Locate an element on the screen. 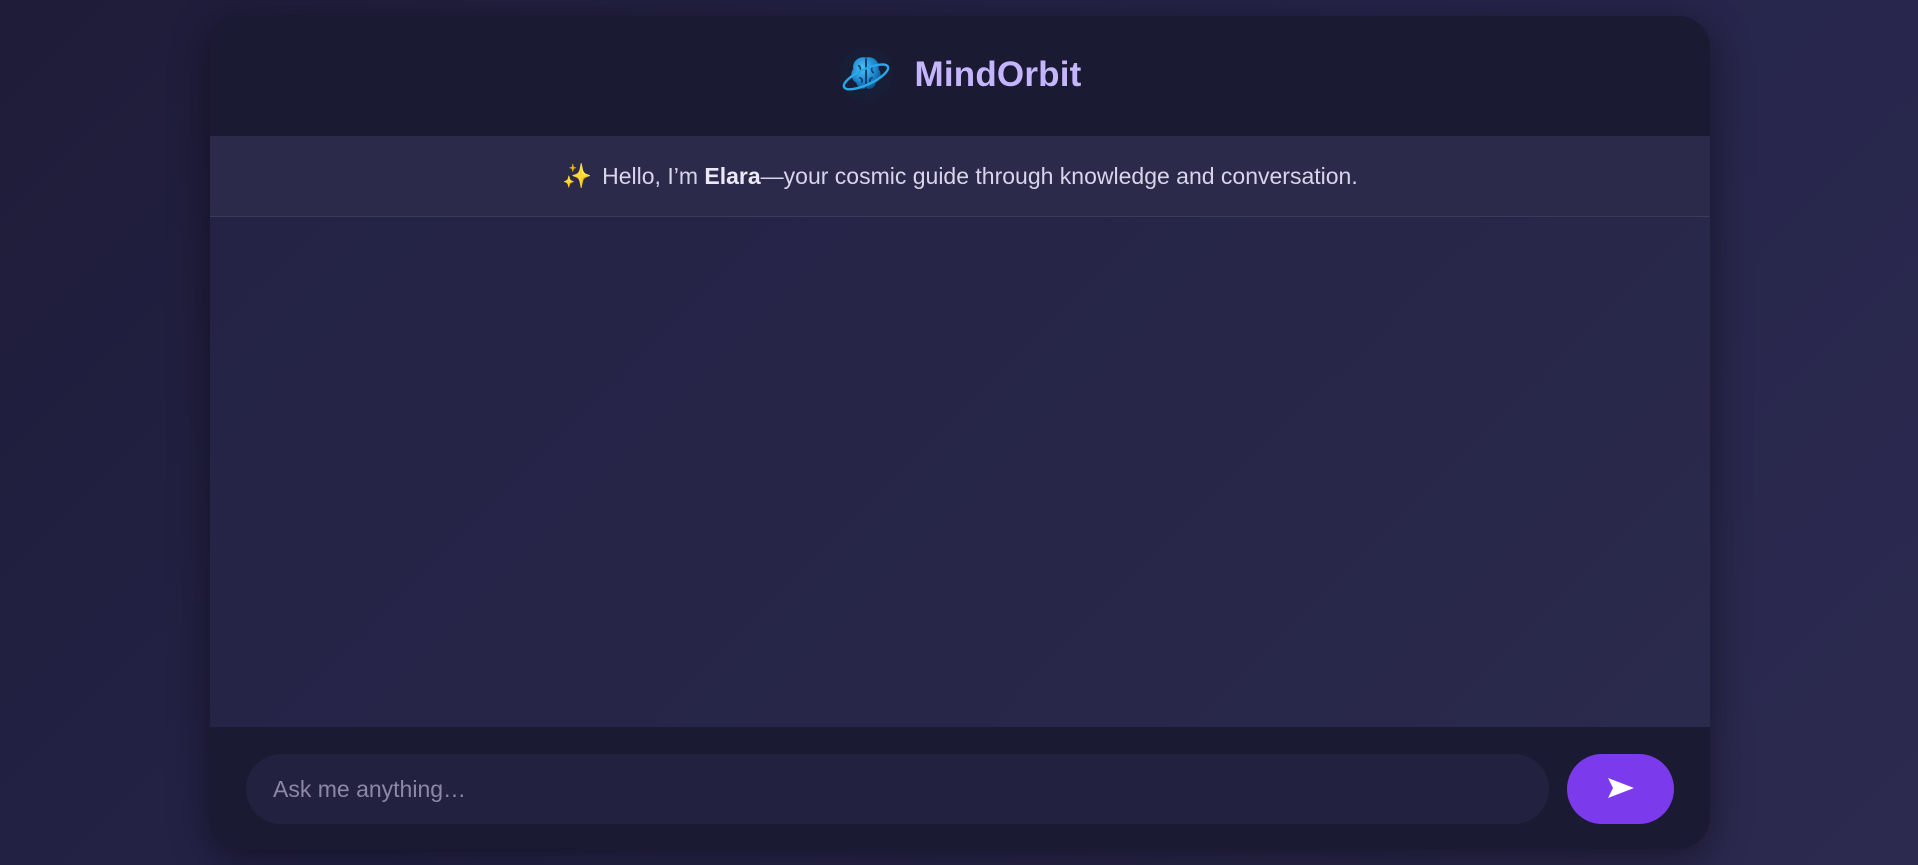  message-input is located at coordinates (897, 789).